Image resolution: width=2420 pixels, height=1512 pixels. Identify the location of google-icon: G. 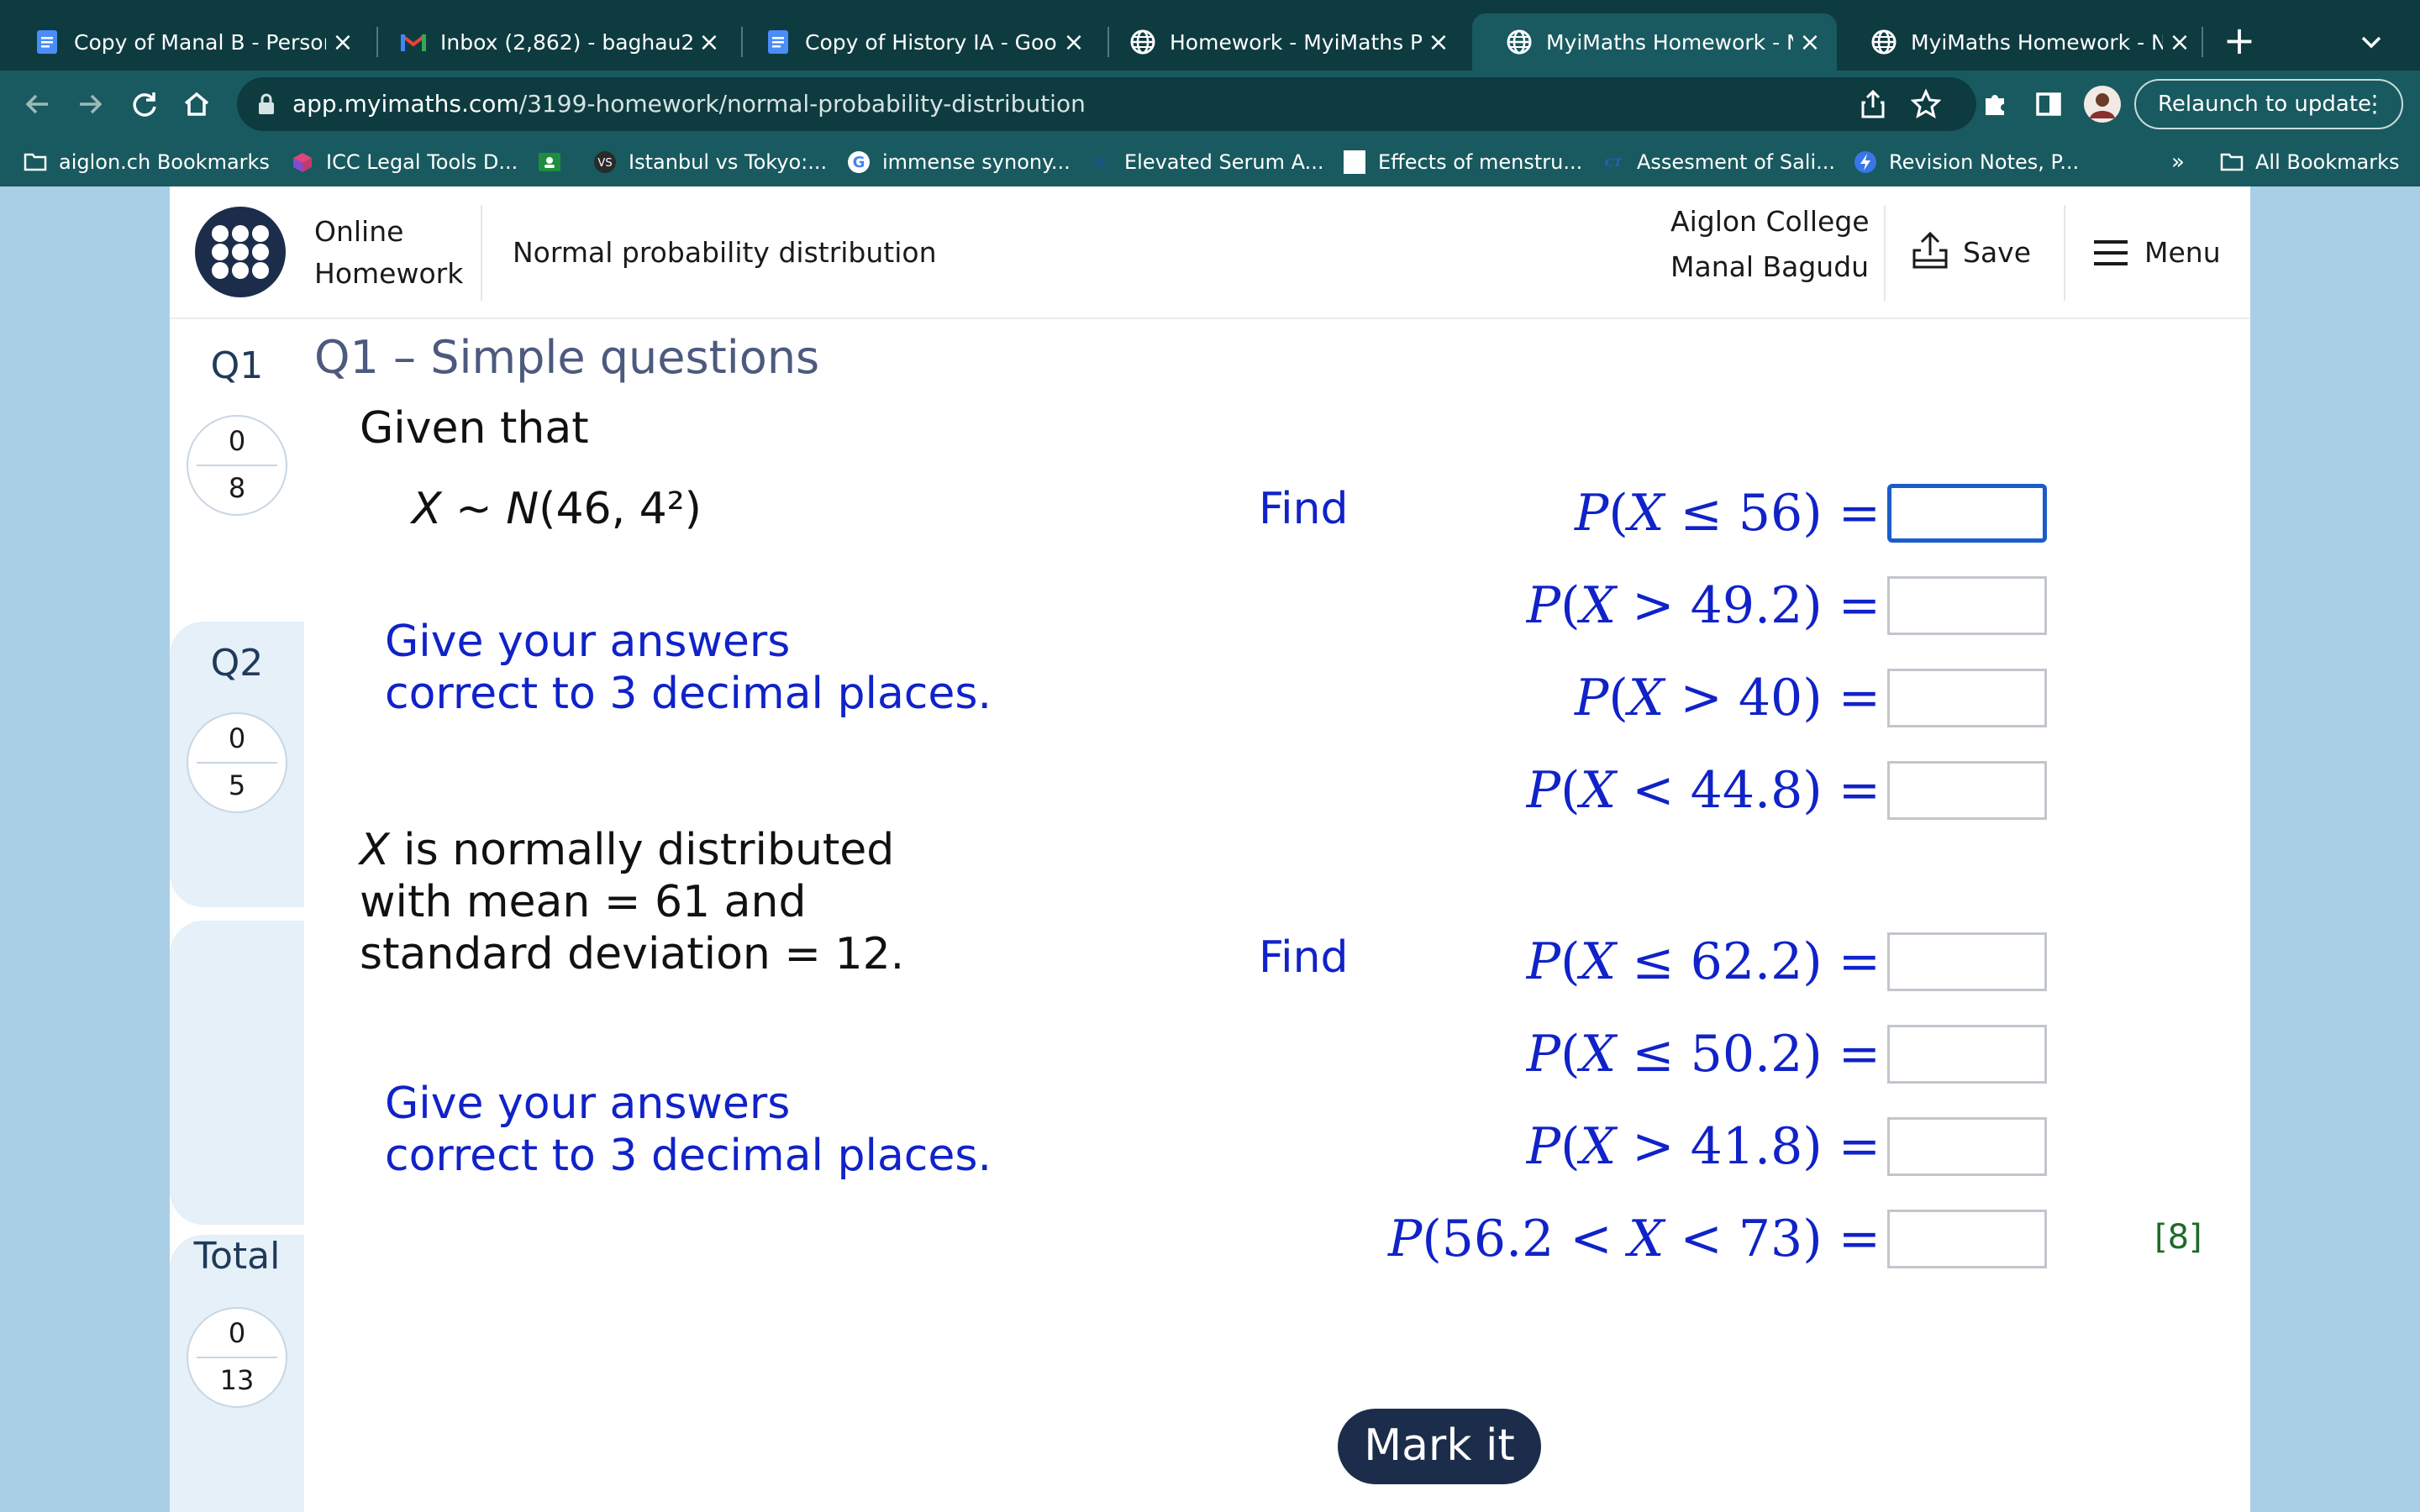
(859, 162).